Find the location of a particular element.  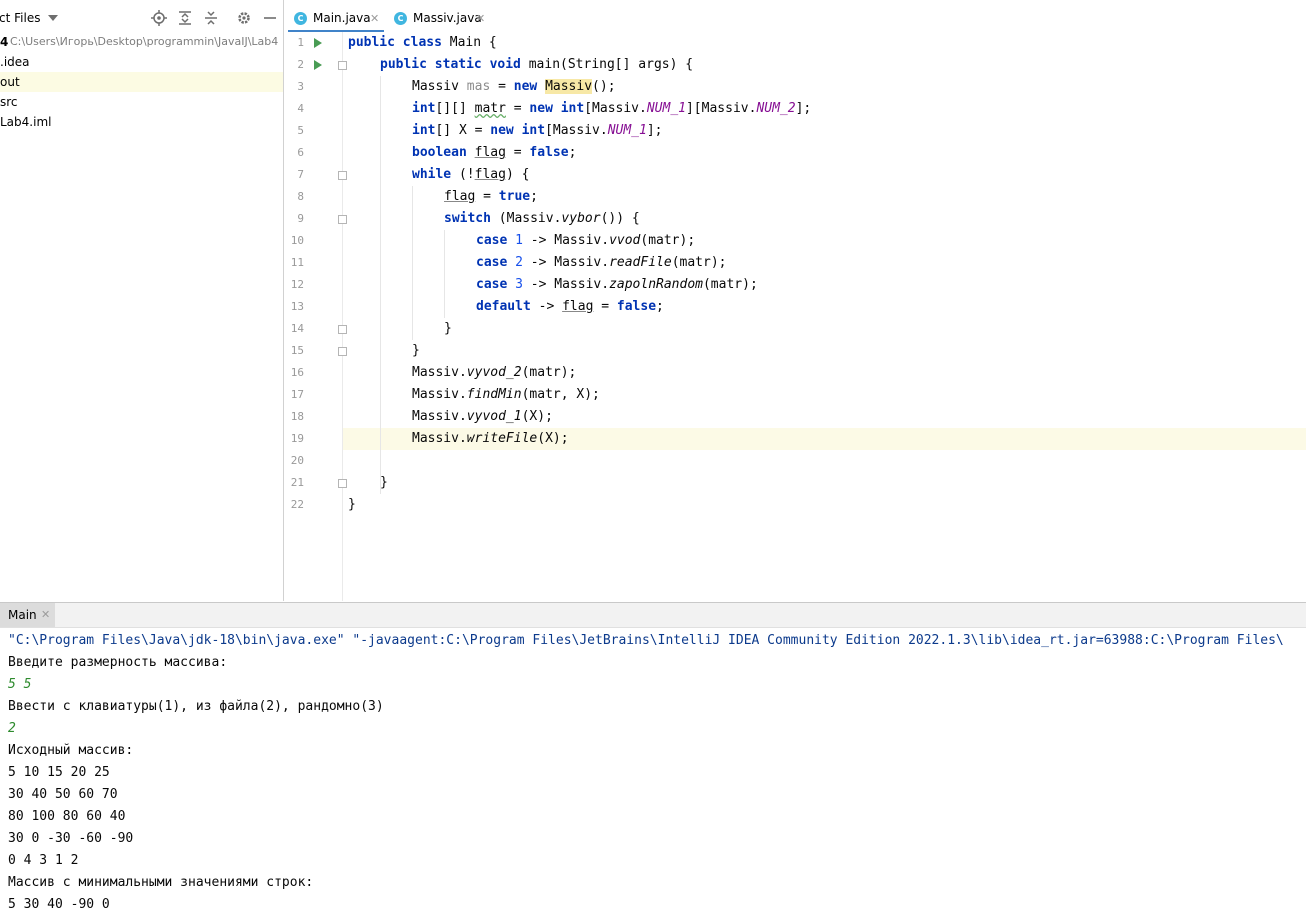

line-number: 20 is located at coordinates (297, 460).